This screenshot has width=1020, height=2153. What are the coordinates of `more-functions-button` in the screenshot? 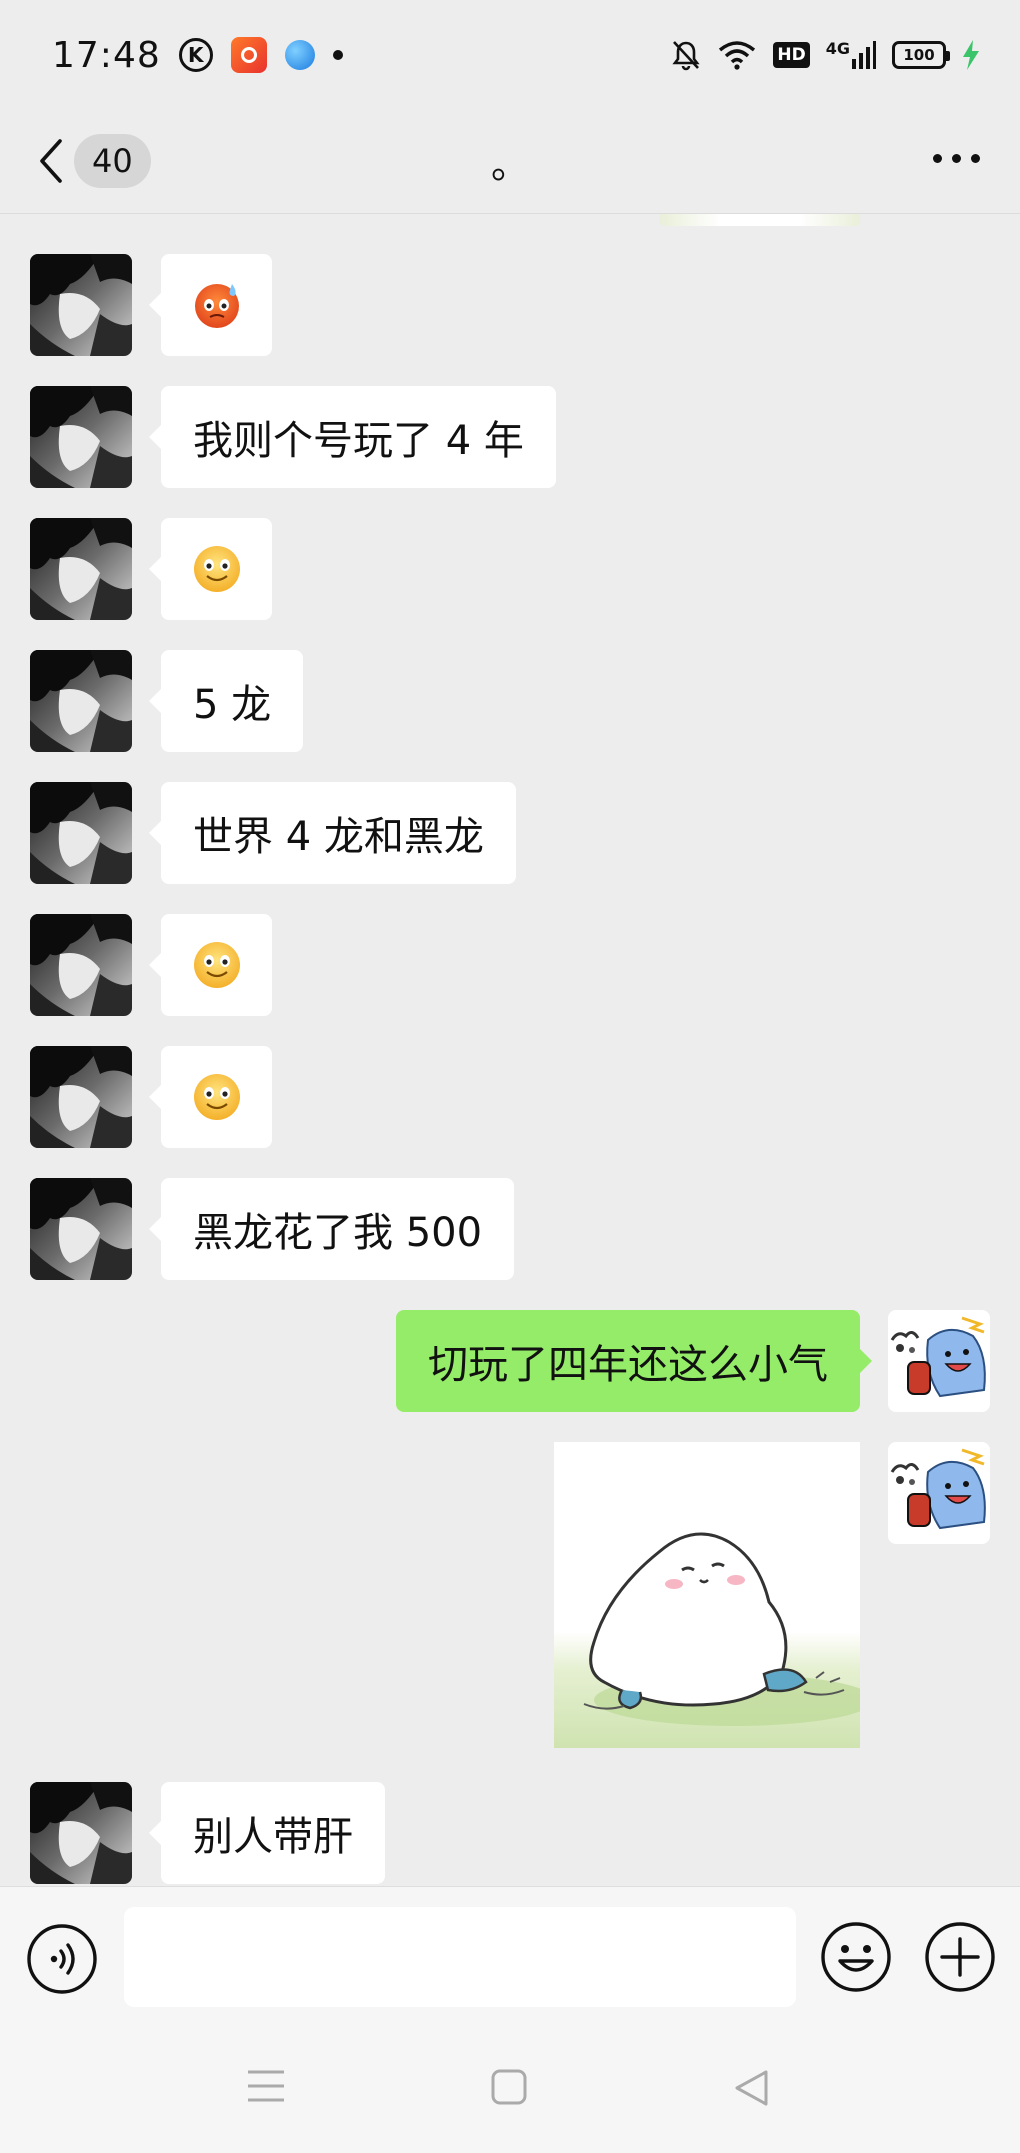 It's located at (960, 1959).